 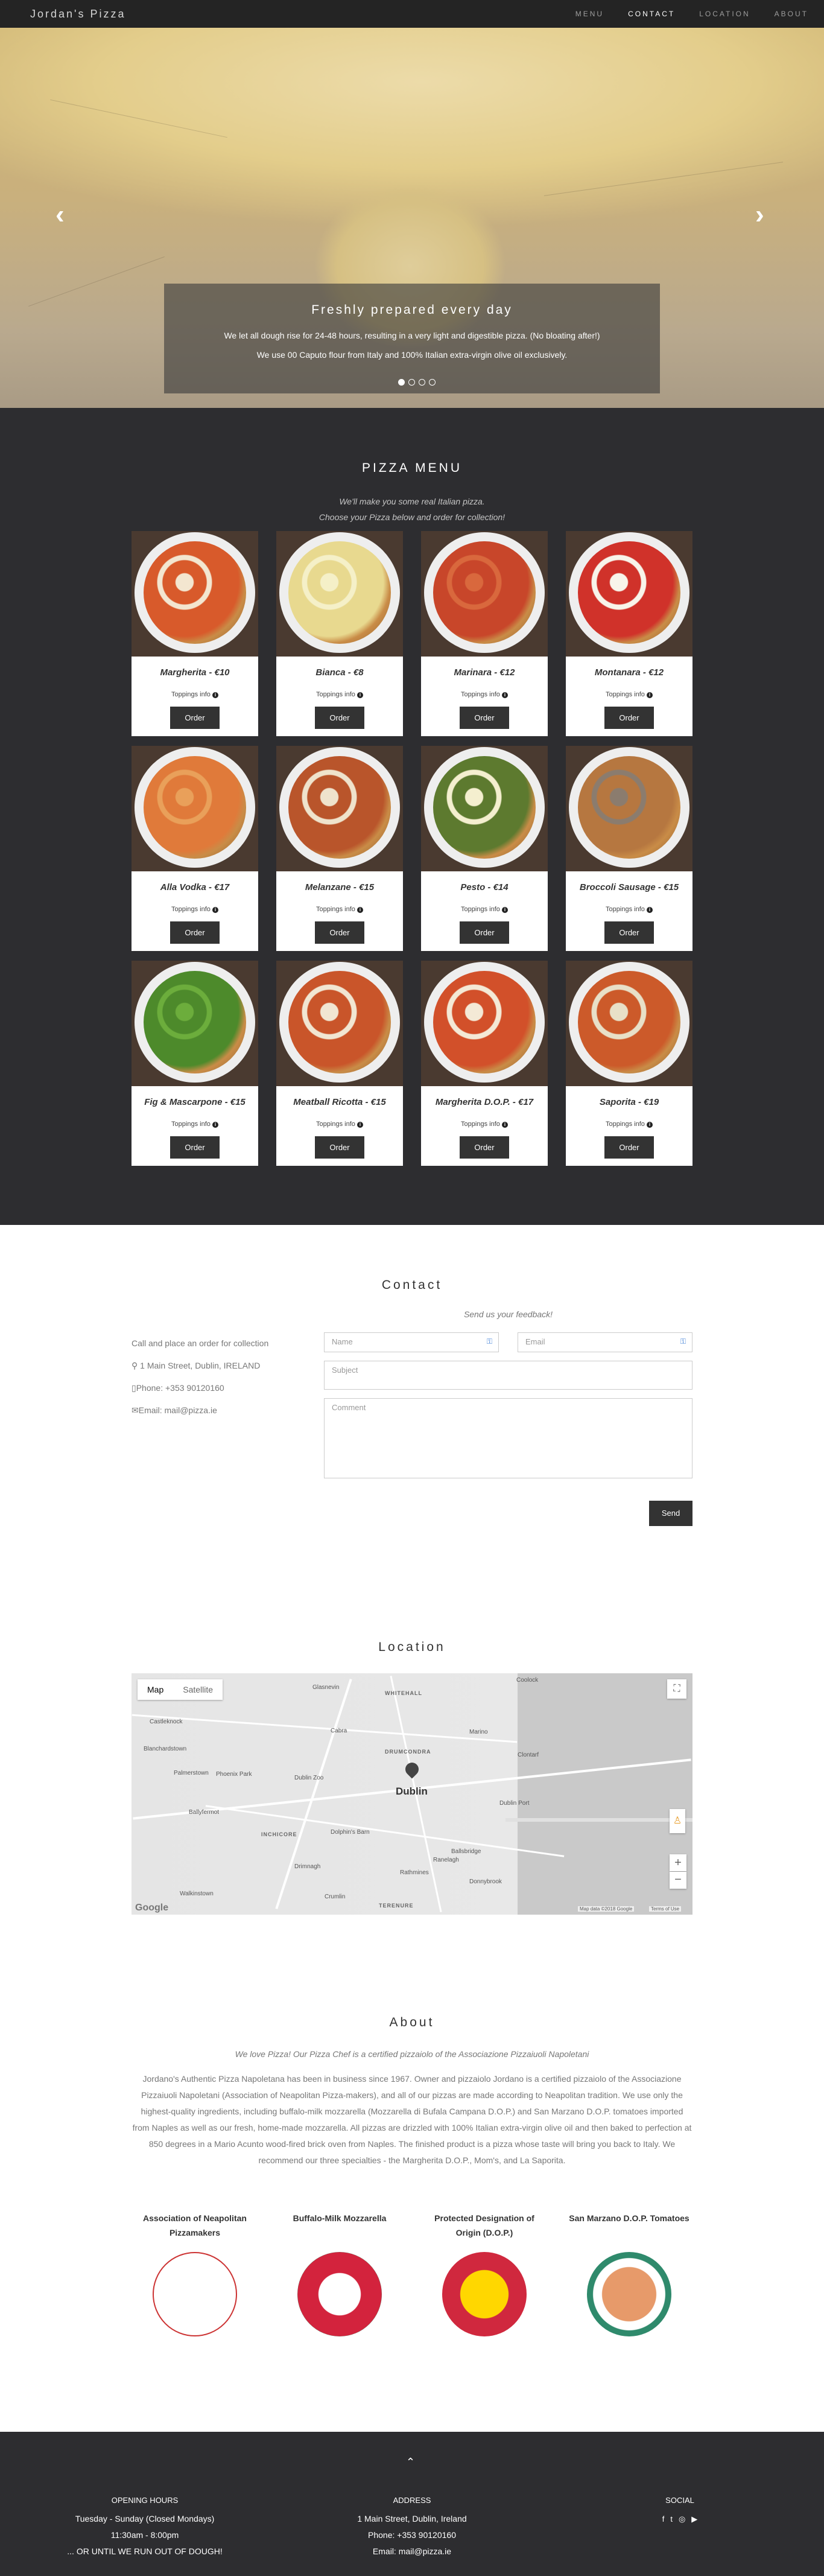 What do you see at coordinates (682, 2519) in the screenshot?
I see `instagram-icon: ◎` at bounding box center [682, 2519].